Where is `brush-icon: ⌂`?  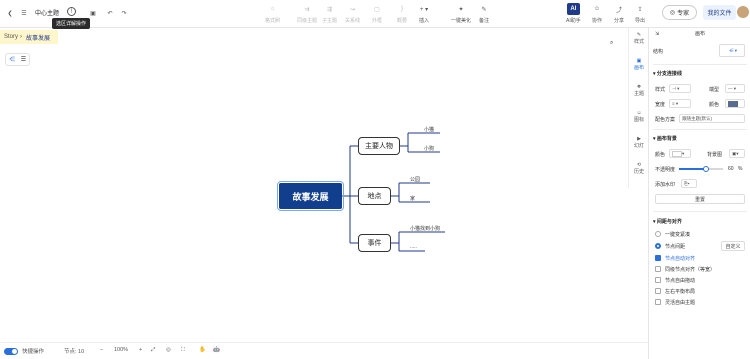
brush-icon: ⌂ is located at coordinates (272, 9).